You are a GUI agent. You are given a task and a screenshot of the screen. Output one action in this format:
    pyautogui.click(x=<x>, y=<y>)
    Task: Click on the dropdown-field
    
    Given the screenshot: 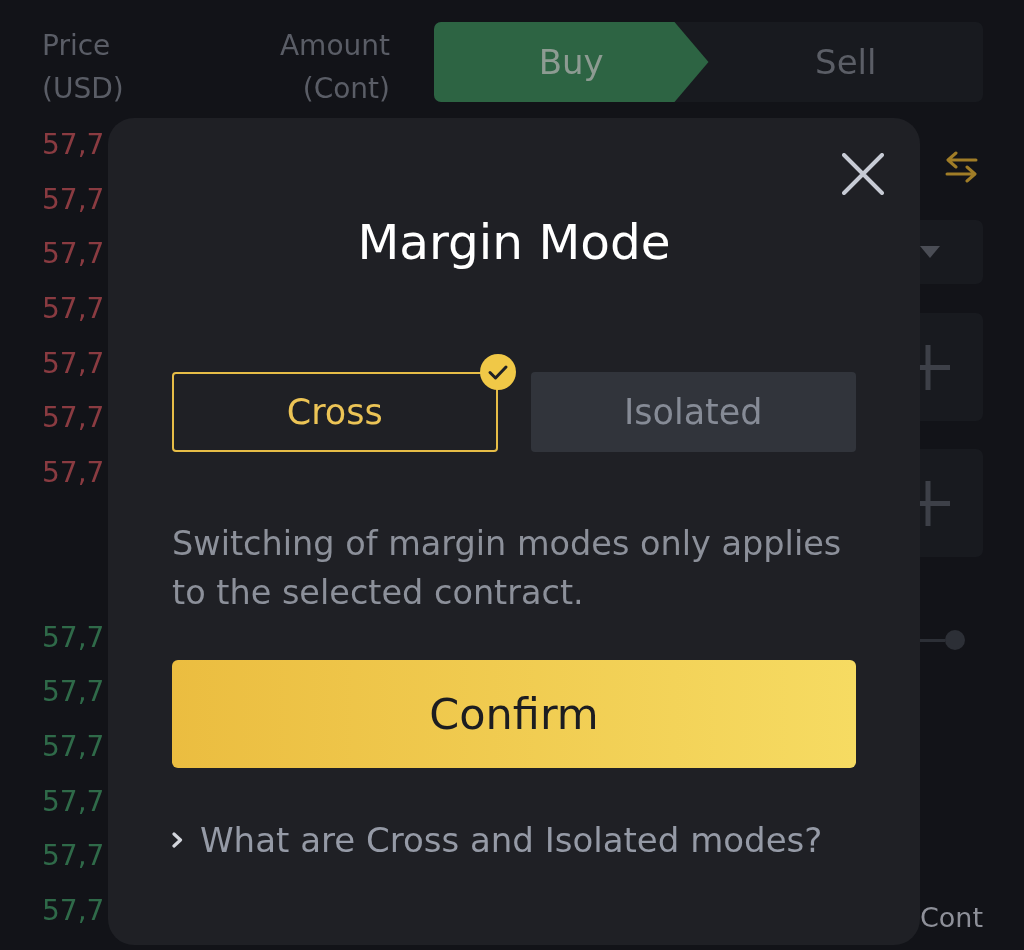 What is the action you would take?
    pyautogui.click(x=951, y=252)
    